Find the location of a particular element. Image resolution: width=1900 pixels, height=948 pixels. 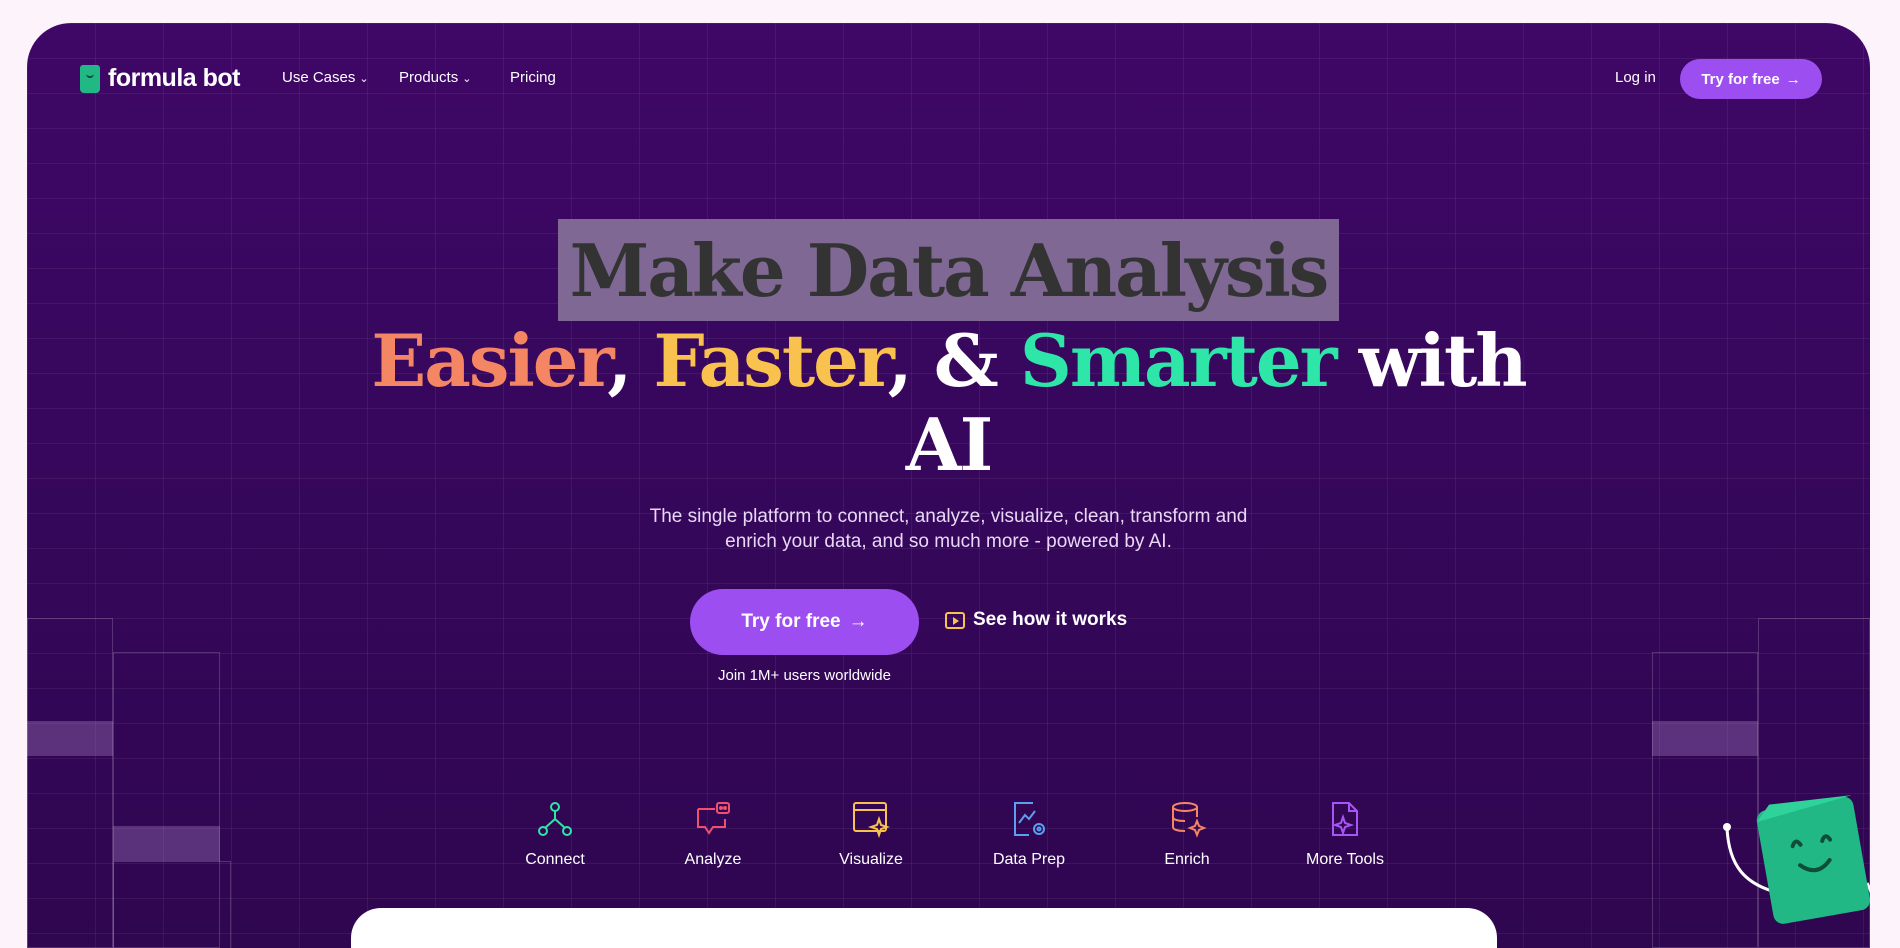

see-how-it-works-button: See how it works is located at coordinates (1036, 620).